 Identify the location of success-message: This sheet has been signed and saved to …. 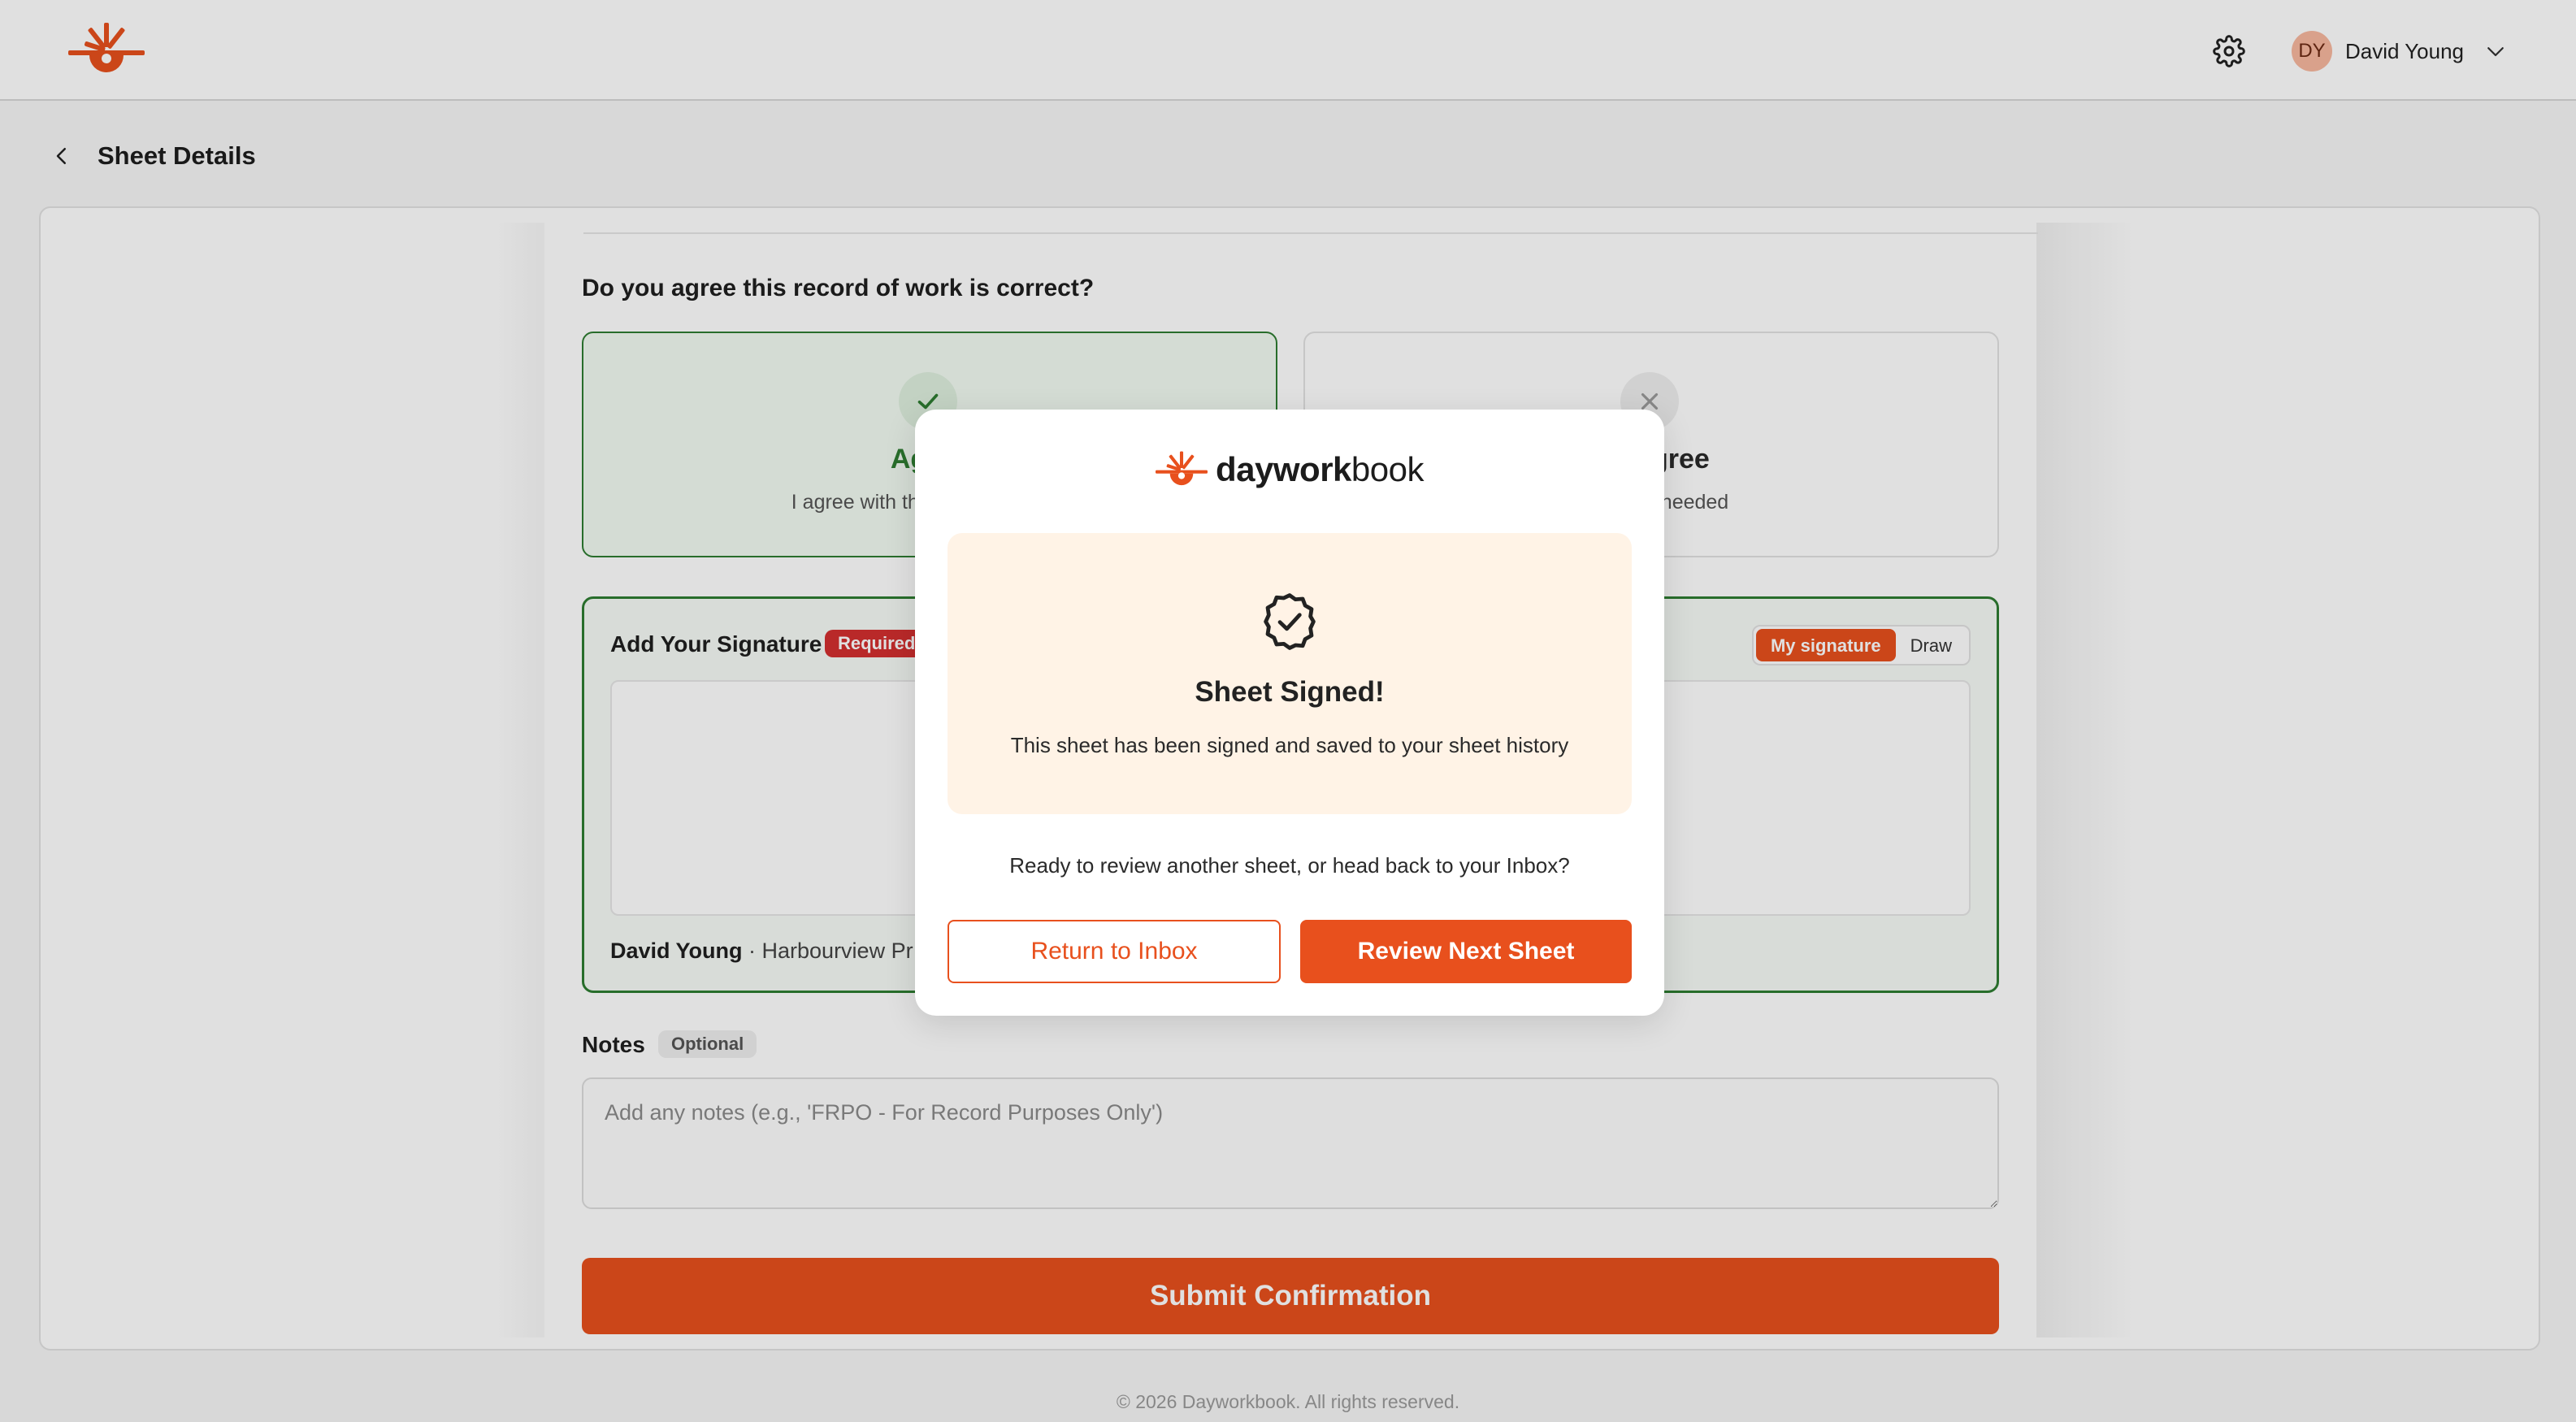
(1289, 745).